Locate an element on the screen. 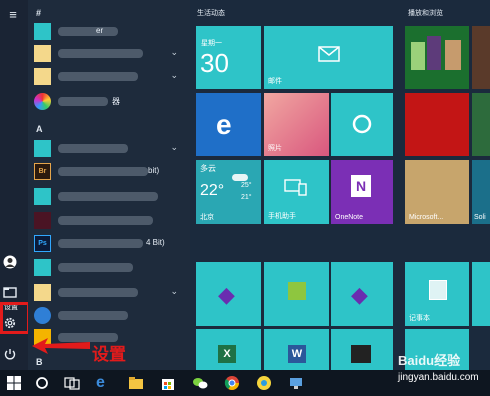 The height and width of the screenshot is (396, 490). weather-temp: 22° is located at coordinates (212, 190).